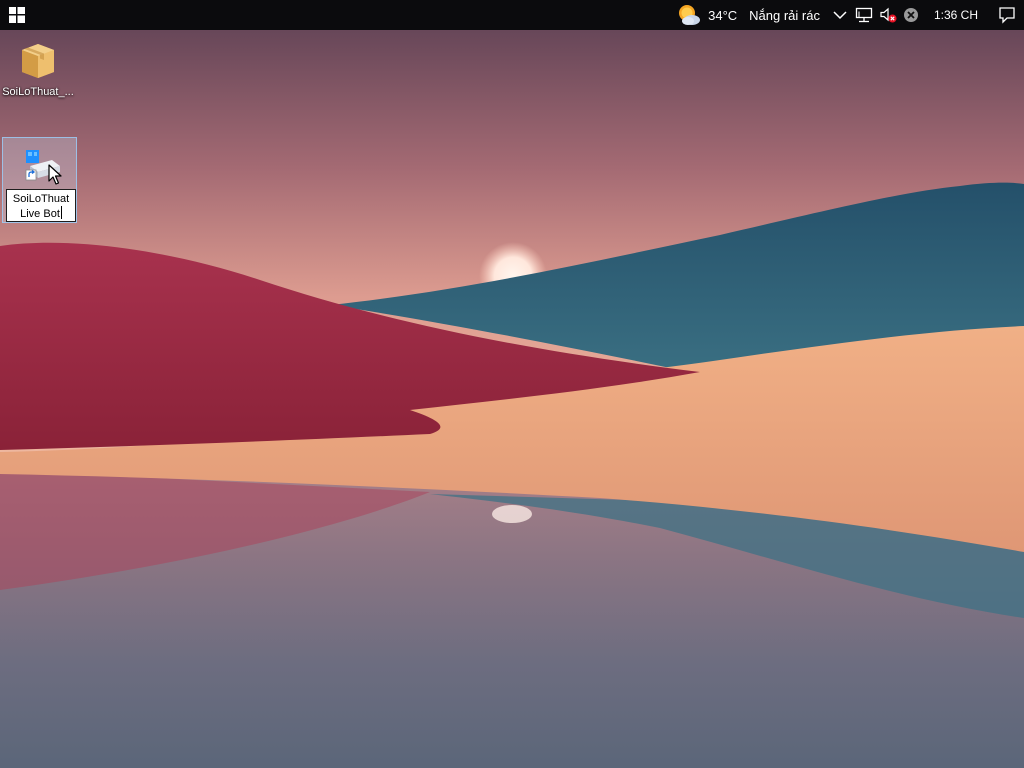 The width and height of the screenshot is (1024, 768). I want to click on windows-logo-icon, so click(17, 15).